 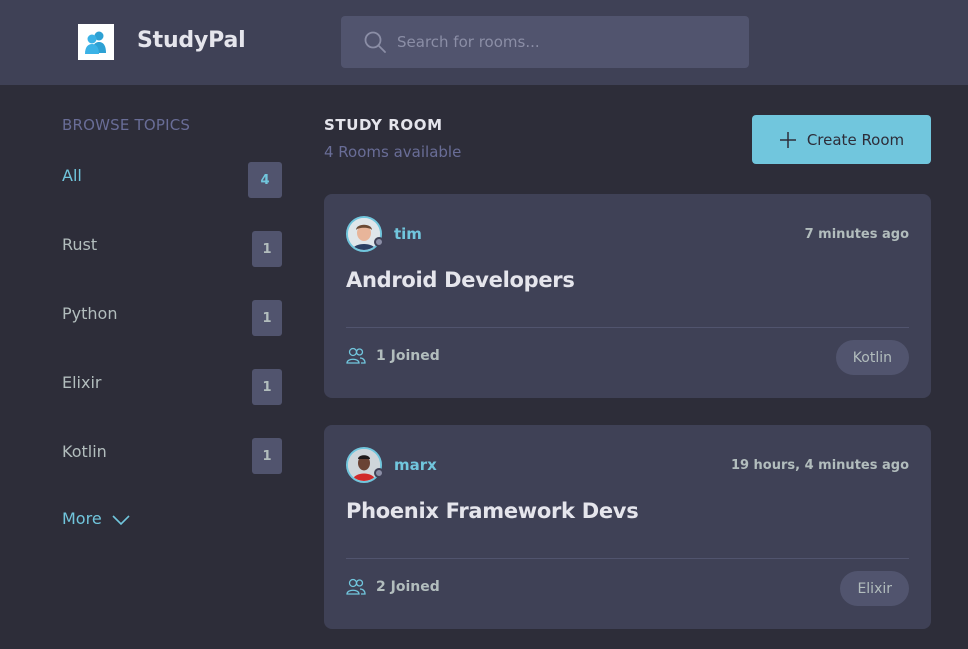 I want to click on more-topics-button: More, so click(x=96, y=518).